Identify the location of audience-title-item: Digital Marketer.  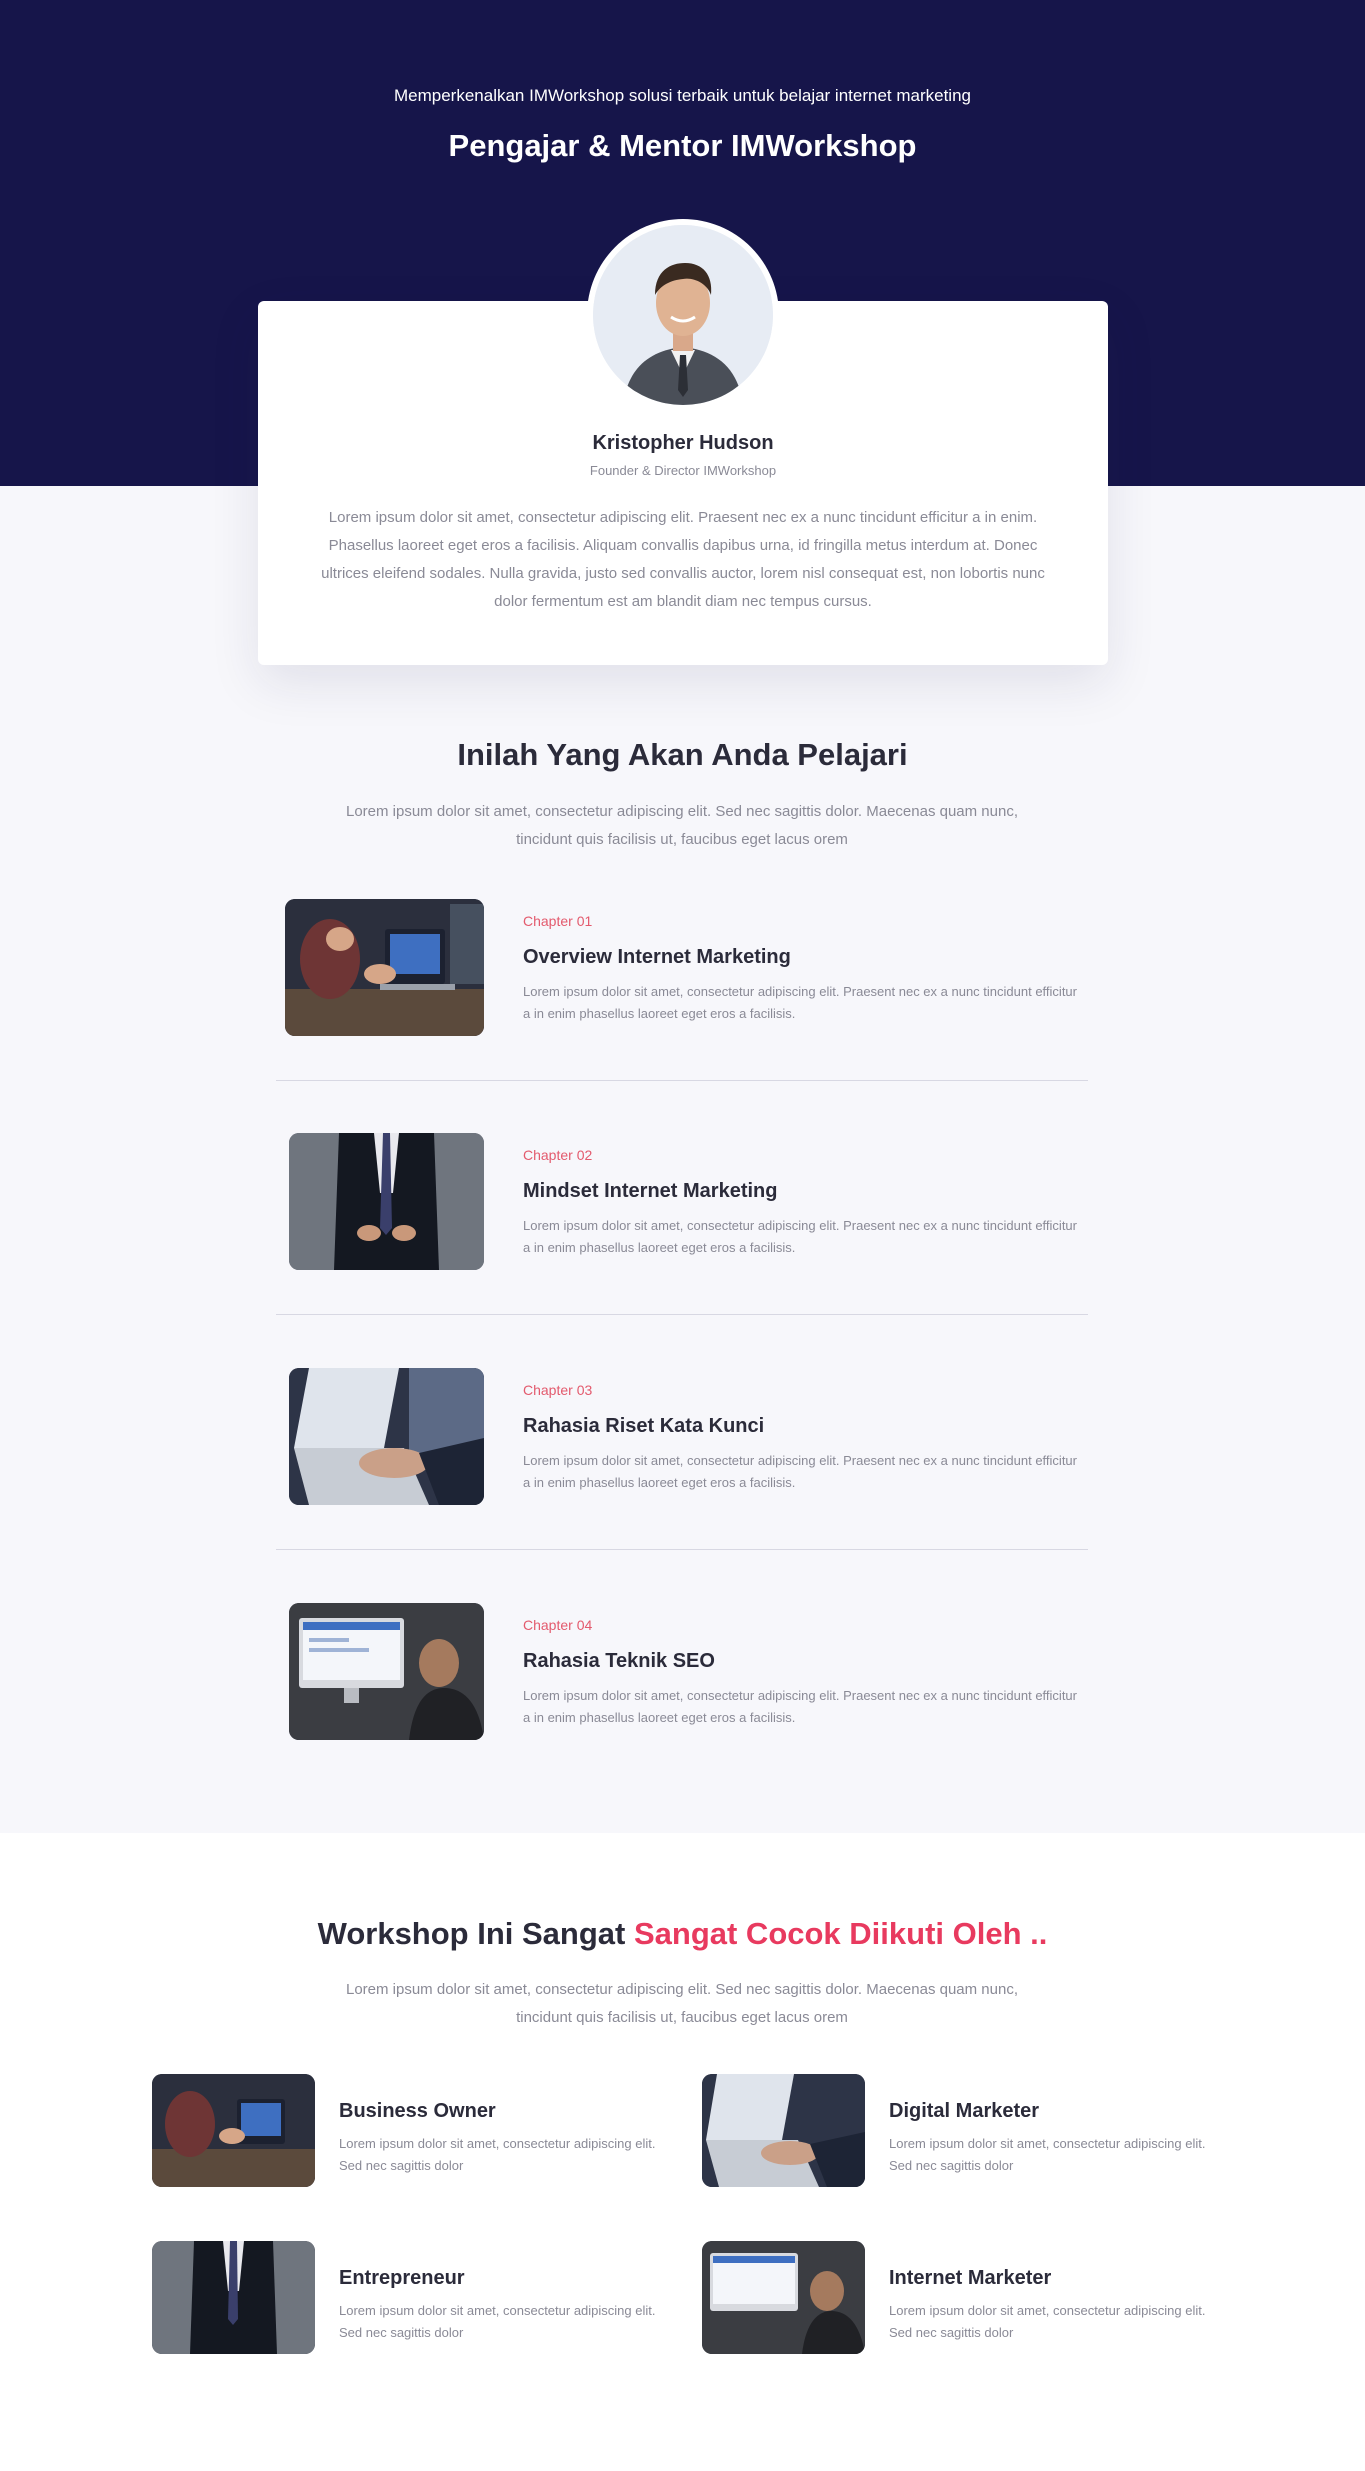
(964, 2111).